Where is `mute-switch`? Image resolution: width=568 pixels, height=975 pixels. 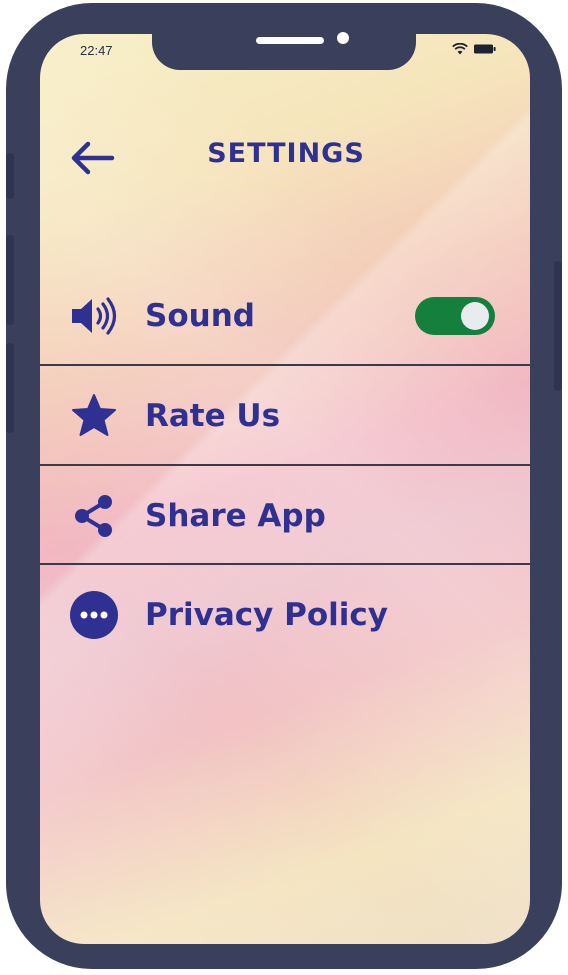 mute-switch is located at coordinates (10, 176).